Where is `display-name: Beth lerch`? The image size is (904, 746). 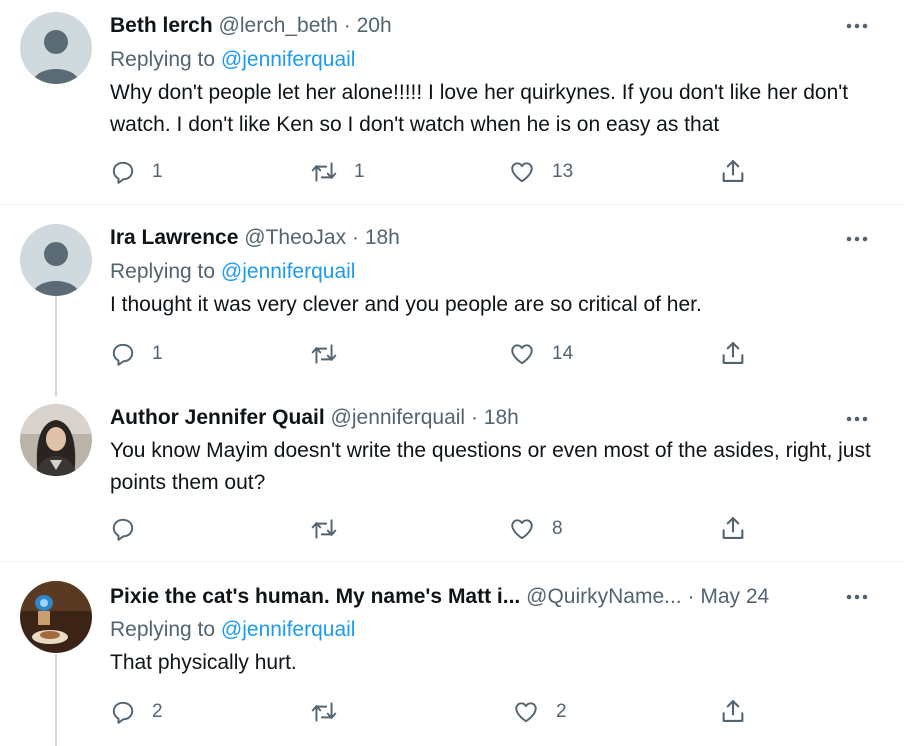 display-name: Beth lerch is located at coordinates (161, 25).